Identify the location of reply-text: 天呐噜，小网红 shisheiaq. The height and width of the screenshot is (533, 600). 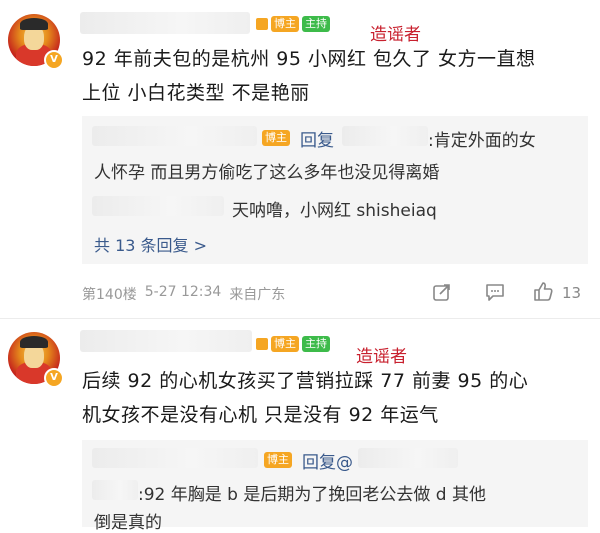
(334, 211).